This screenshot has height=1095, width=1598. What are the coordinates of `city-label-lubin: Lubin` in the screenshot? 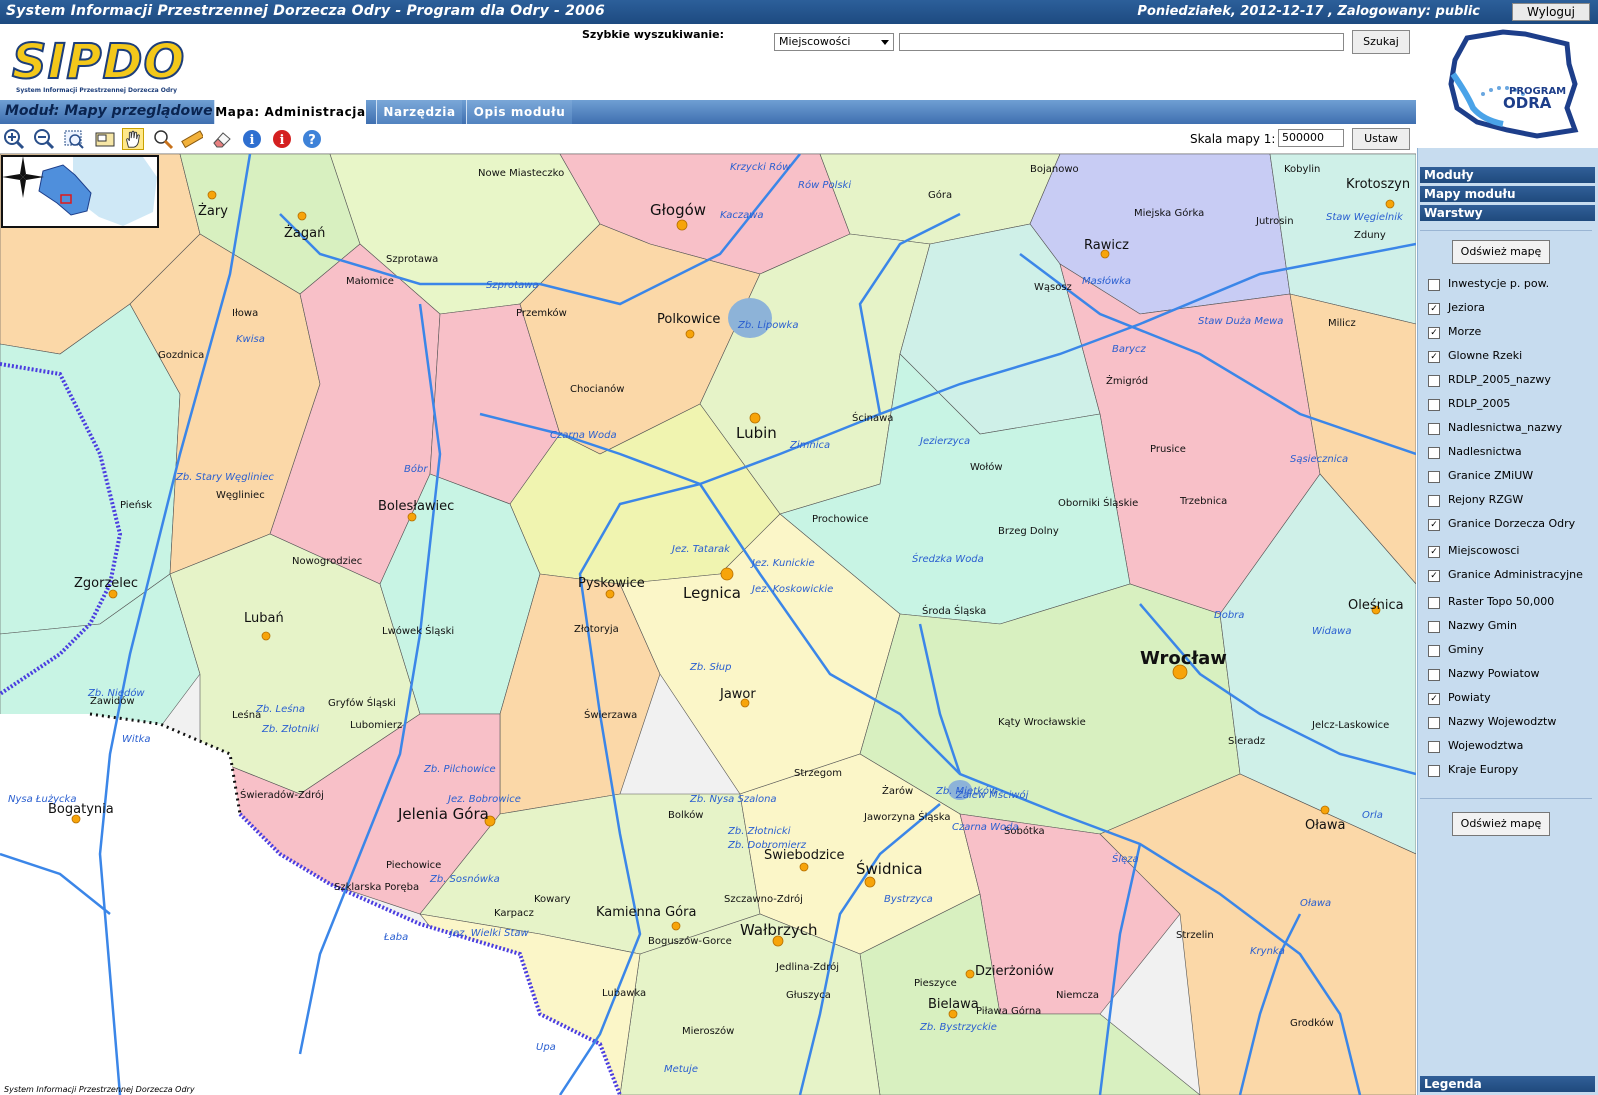 It's located at (756, 433).